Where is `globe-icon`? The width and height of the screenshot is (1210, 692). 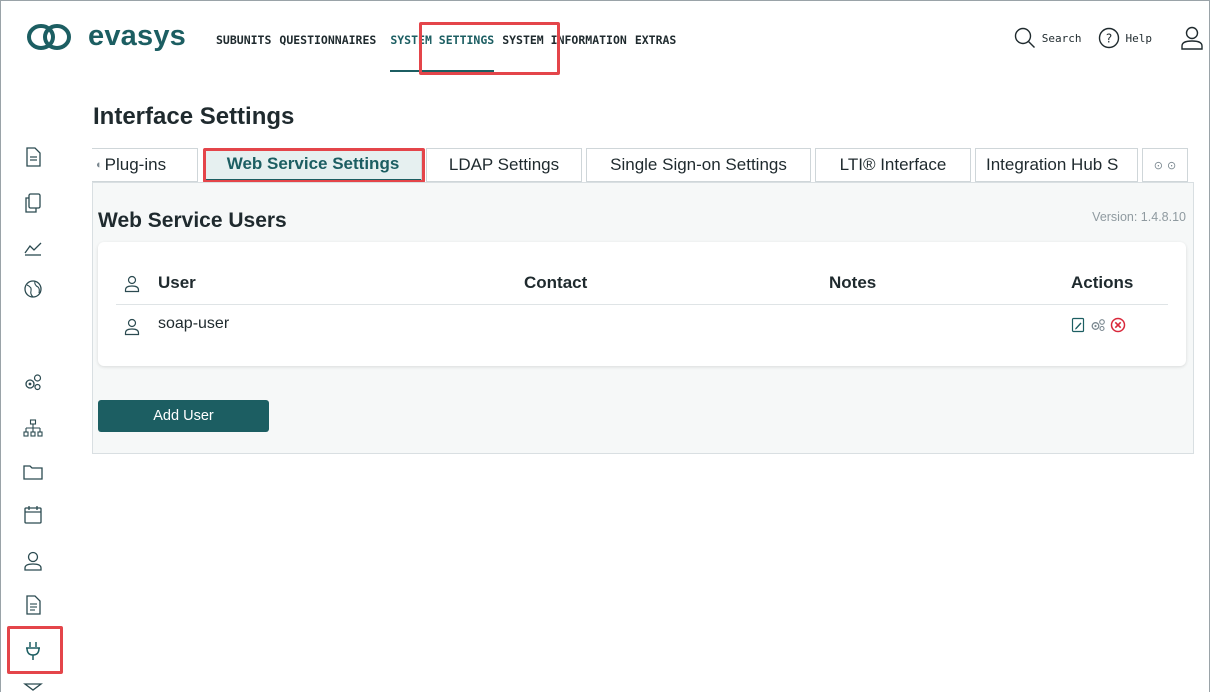 globe-icon is located at coordinates (33, 289).